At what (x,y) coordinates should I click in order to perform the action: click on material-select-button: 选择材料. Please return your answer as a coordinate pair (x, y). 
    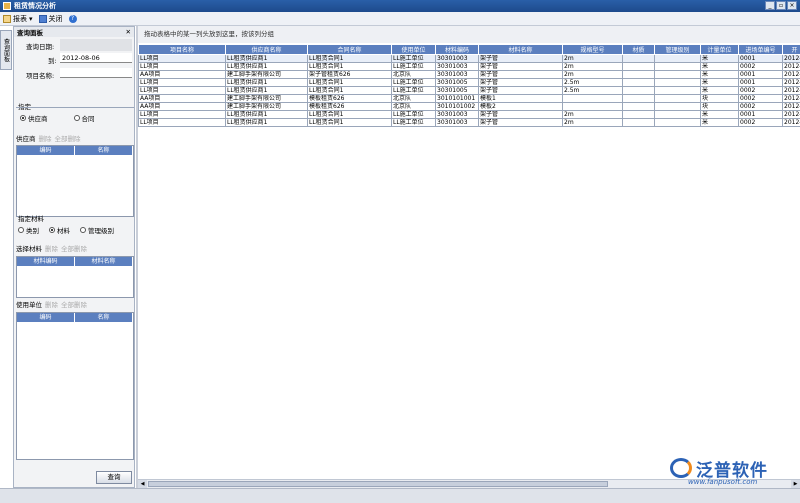
    Looking at the image, I should click on (29, 248).